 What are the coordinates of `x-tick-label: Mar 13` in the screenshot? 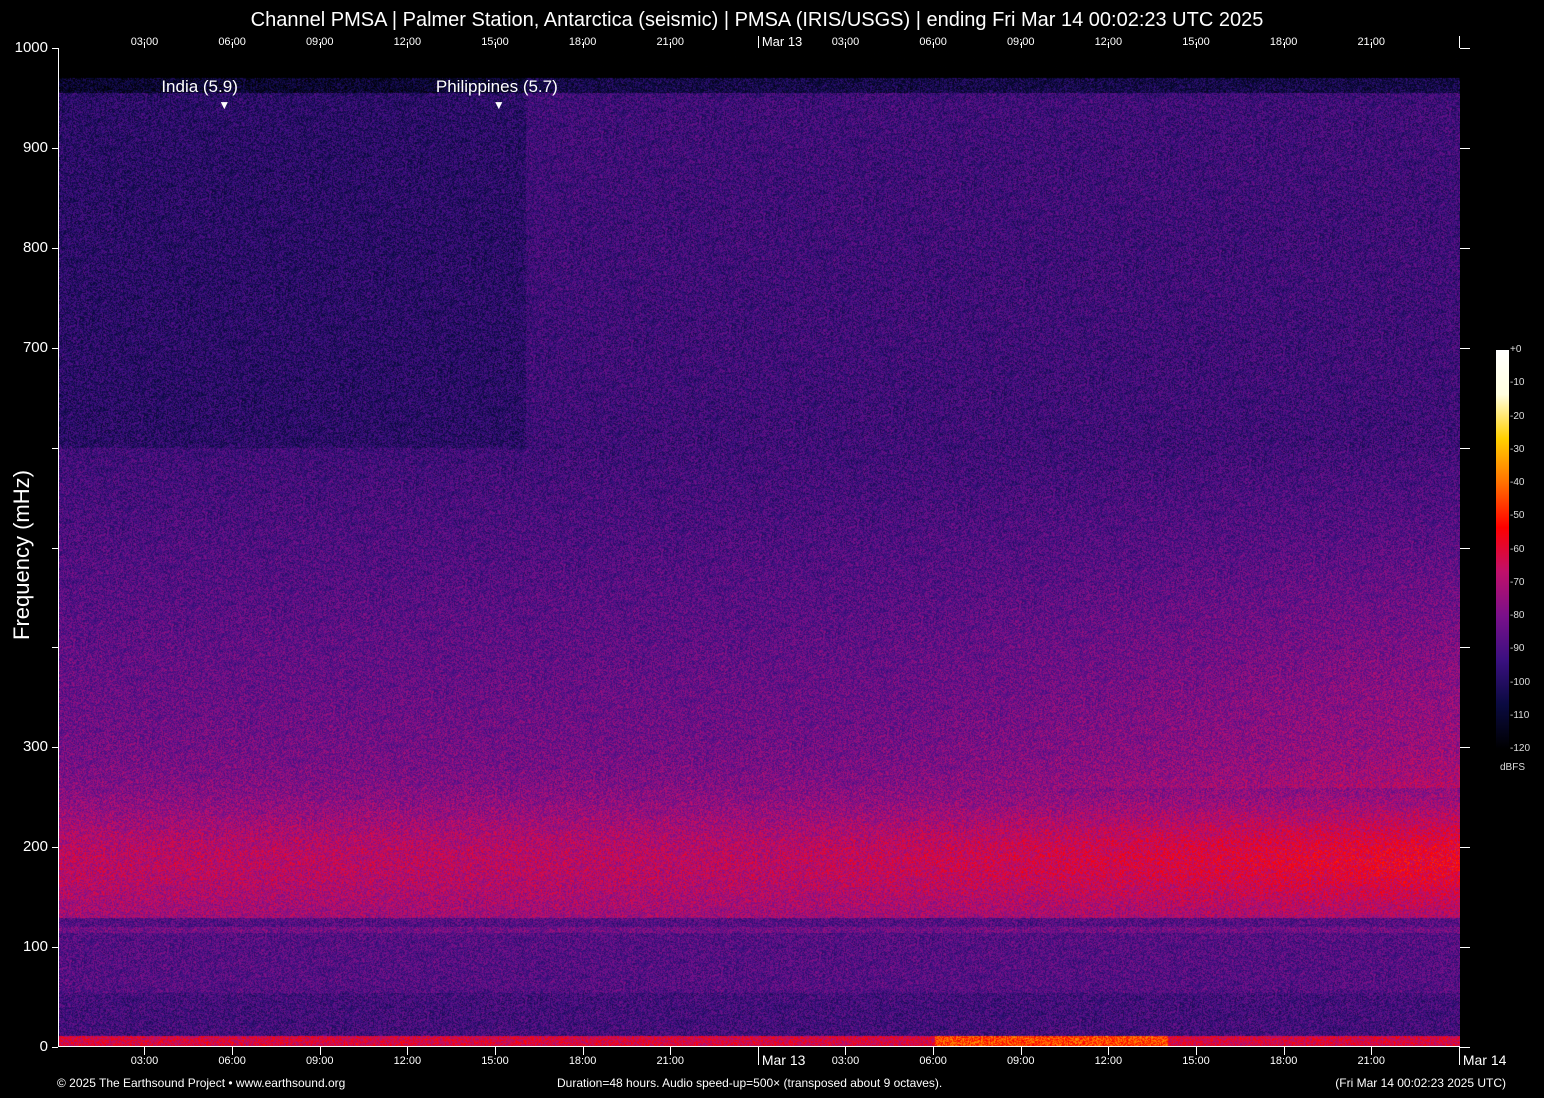 It's located at (783, 1060).